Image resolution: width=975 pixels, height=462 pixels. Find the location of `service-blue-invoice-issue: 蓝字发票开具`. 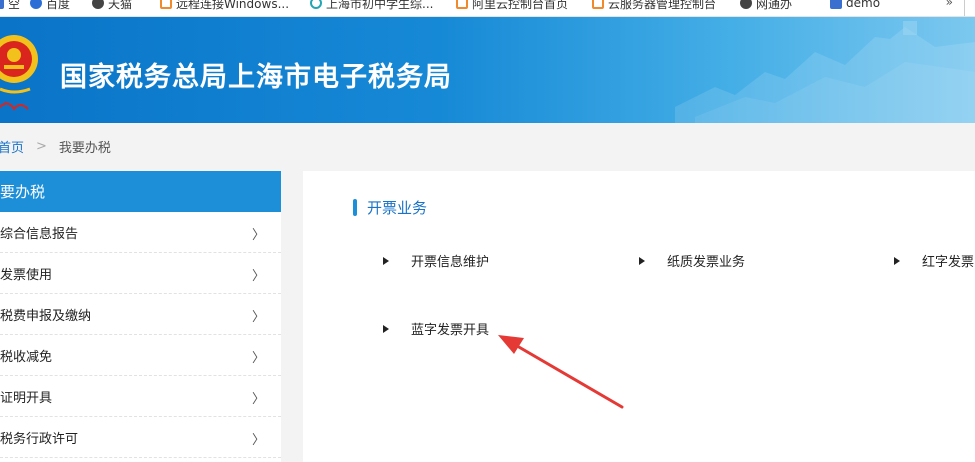

service-blue-invoice-issue: 蓝字发票开具 is located at coordinates (436, 328).